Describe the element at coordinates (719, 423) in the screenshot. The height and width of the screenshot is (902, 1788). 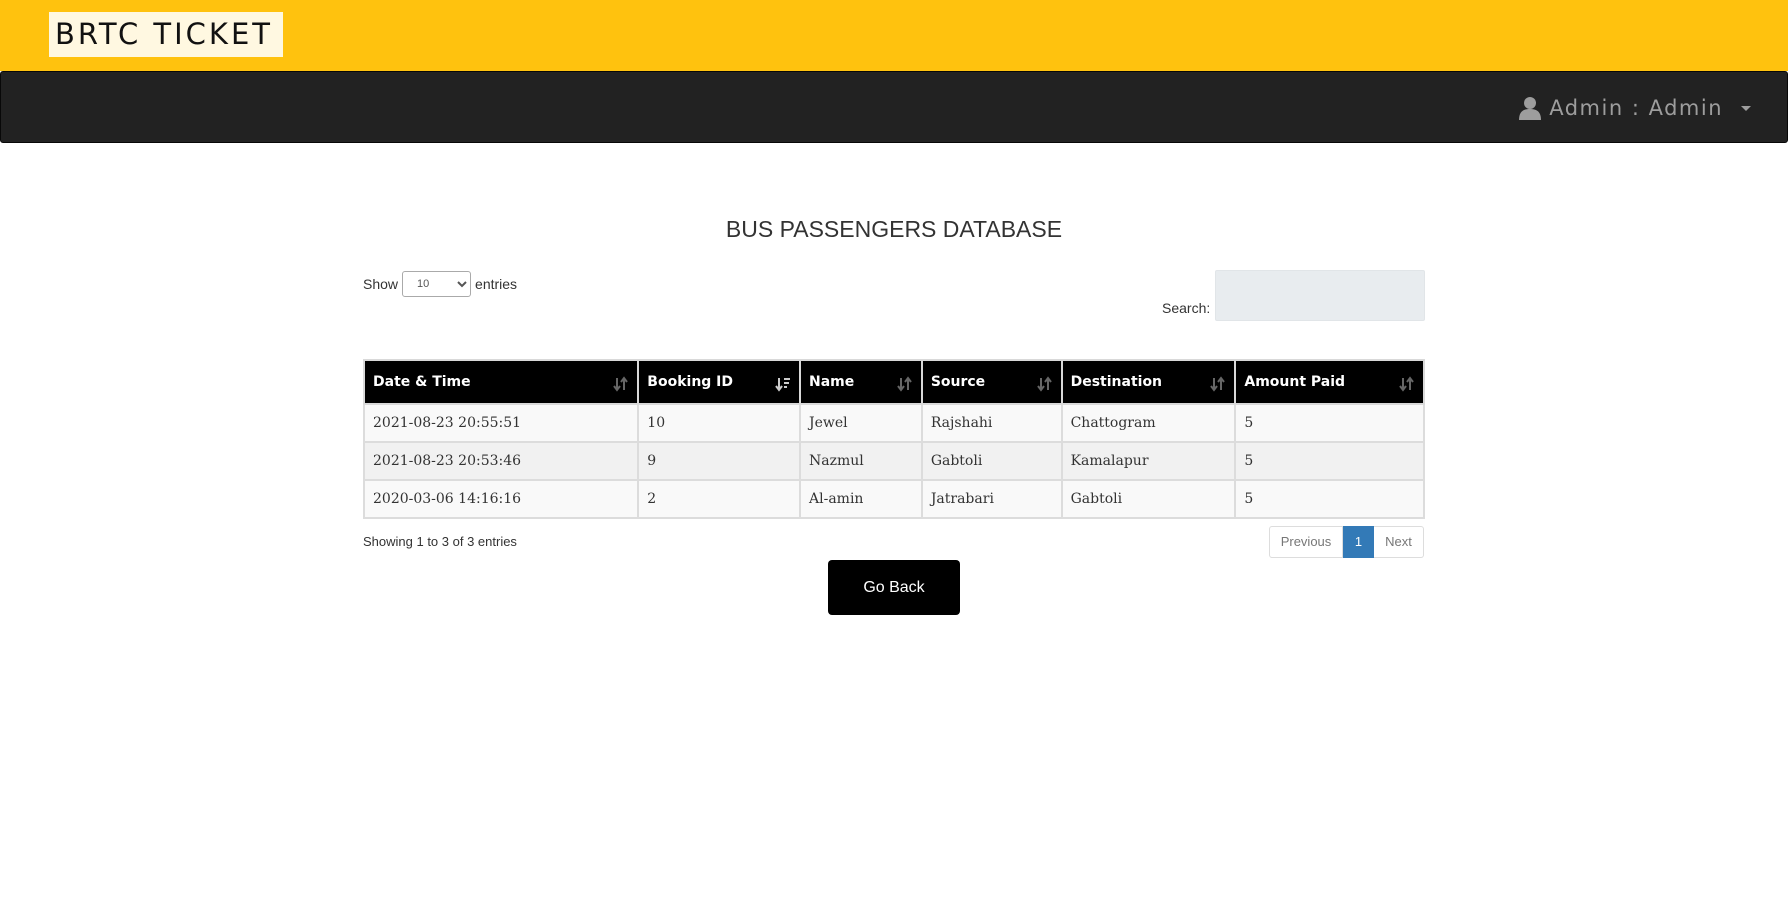
I see `cell-booking-id: 10` at that location.